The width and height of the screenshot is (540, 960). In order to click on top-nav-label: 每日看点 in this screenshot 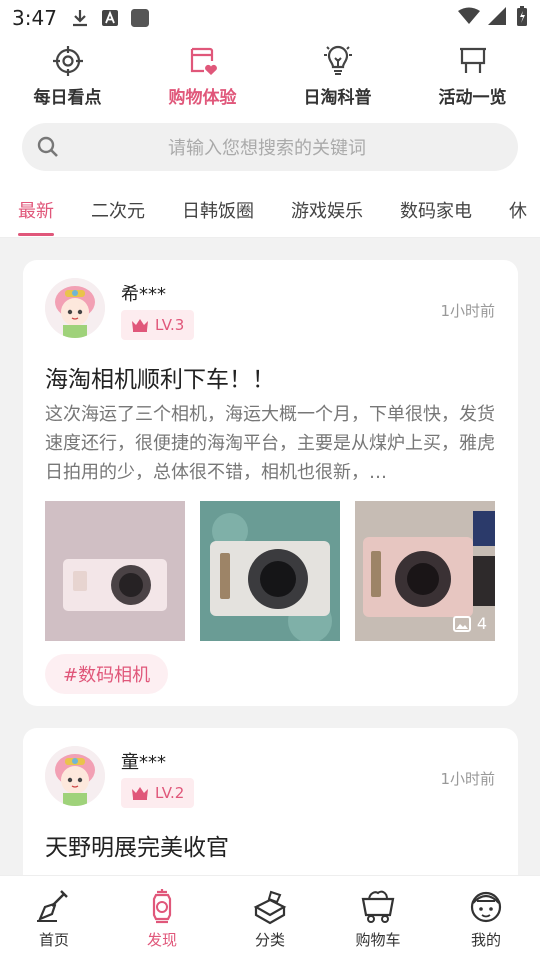, I will do `click(67, 97)`.